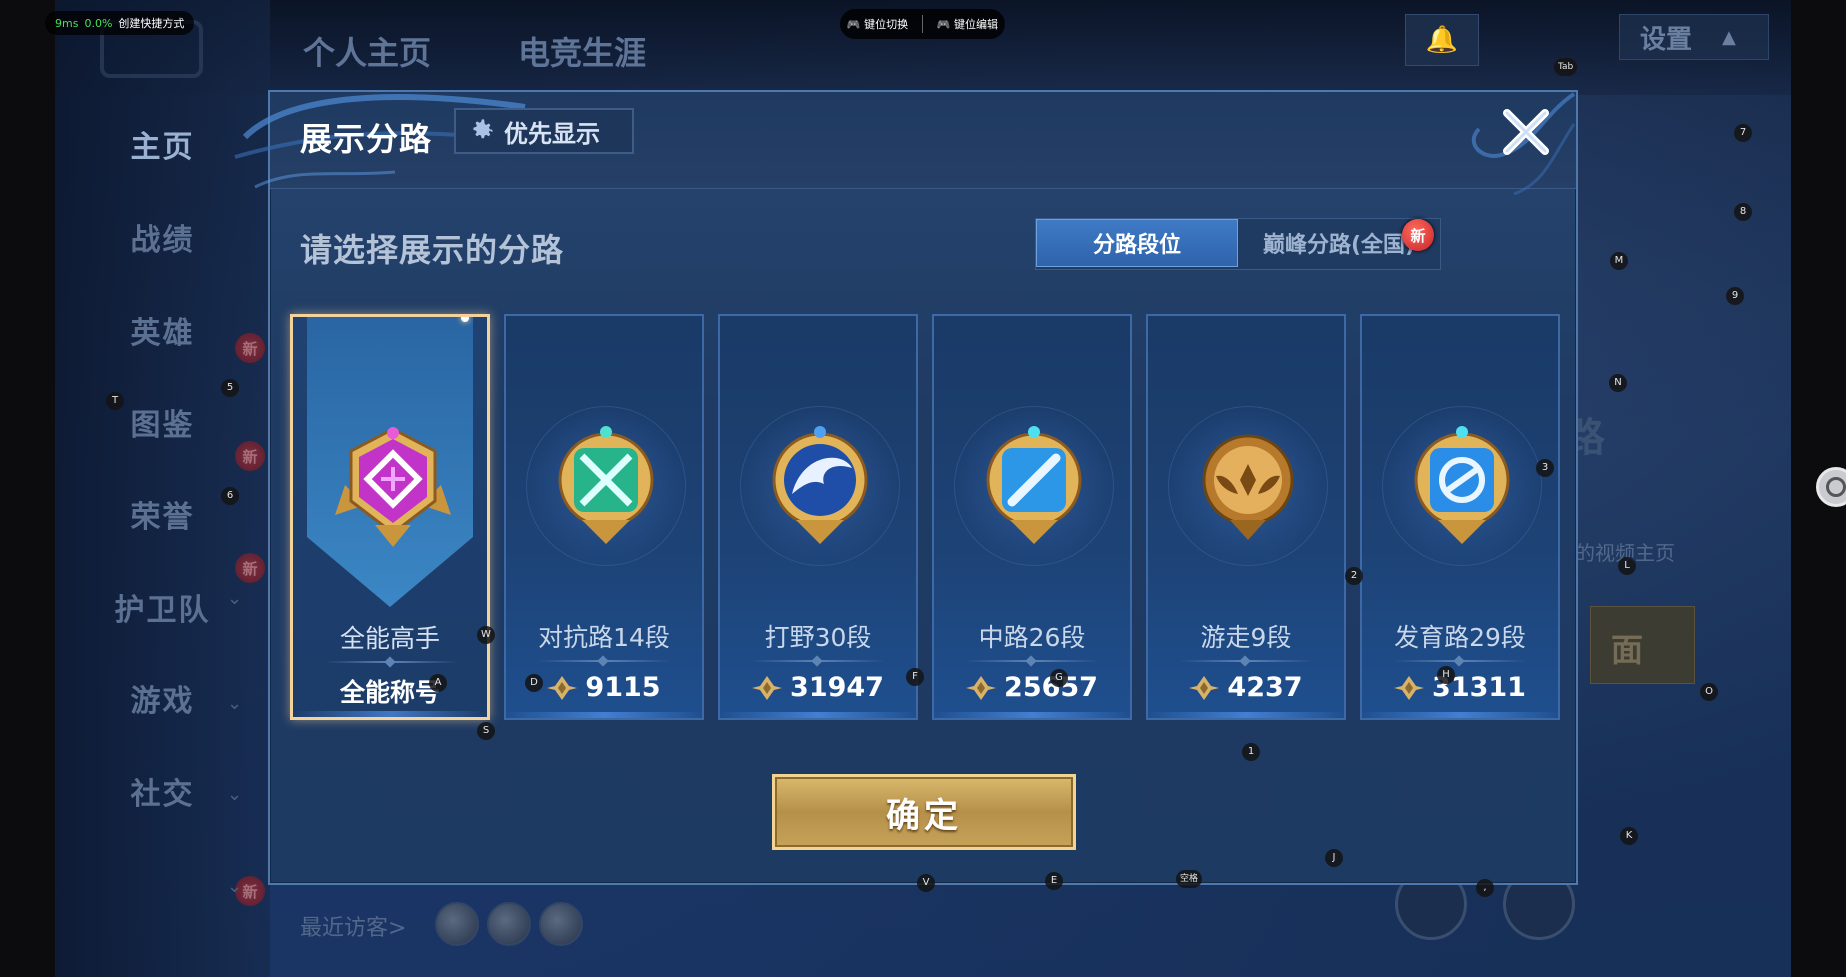 The width and height of the screenshot is (1846, 977). I want to click on tab-lane-rank: 分路段位, so click(1137, 243).